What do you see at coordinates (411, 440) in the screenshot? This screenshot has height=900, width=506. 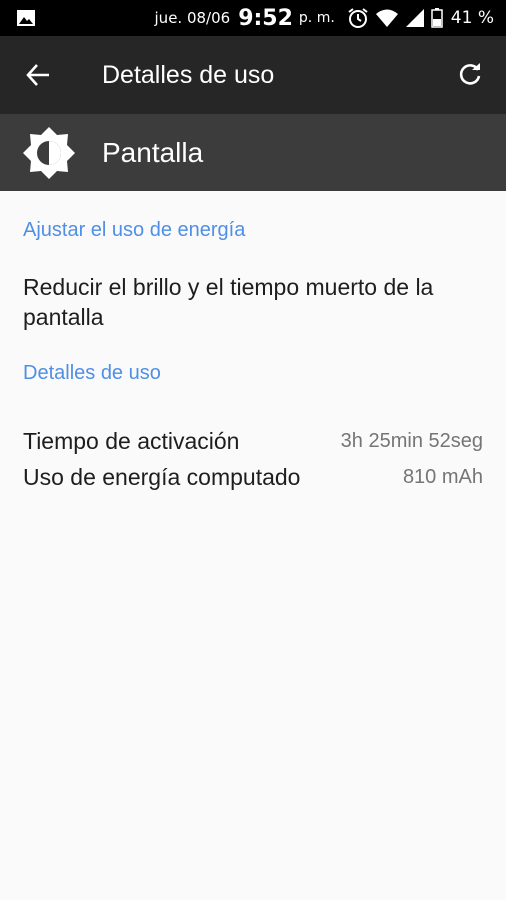 I see `detail-value: 3h 25min 52seg` at bounding box center [411, 440].